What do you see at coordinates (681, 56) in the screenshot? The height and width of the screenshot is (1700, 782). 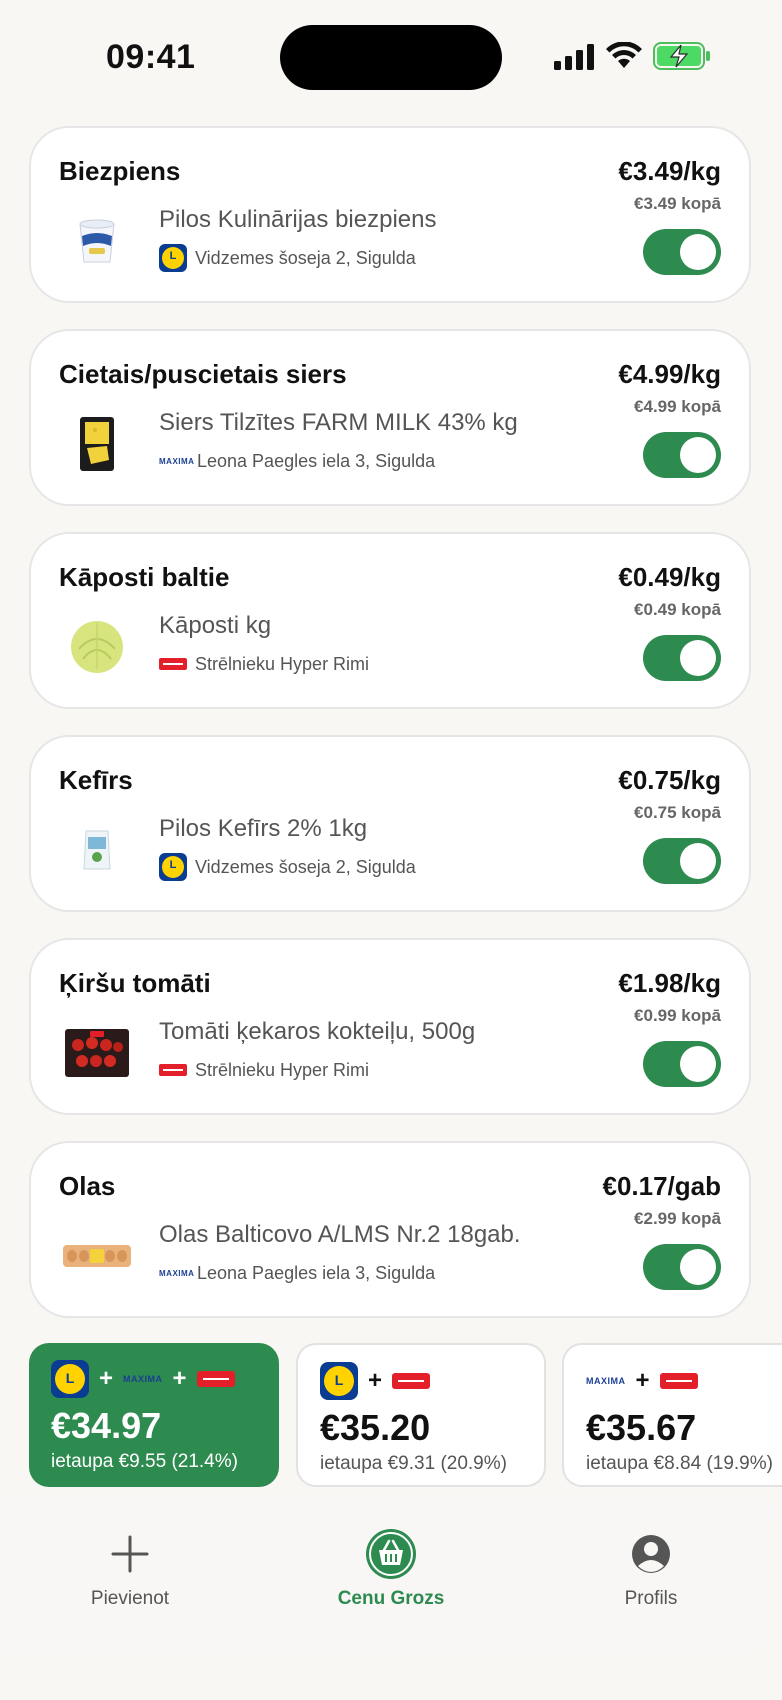 I see `battery-charging-icon` at bounding box center [681, 56].